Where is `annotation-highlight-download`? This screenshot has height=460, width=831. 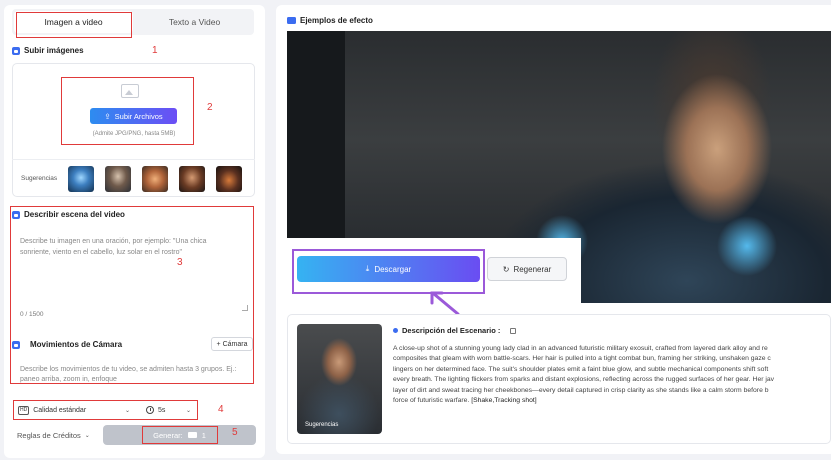
annotation-highlight-download is located at coordinates (388, 271).